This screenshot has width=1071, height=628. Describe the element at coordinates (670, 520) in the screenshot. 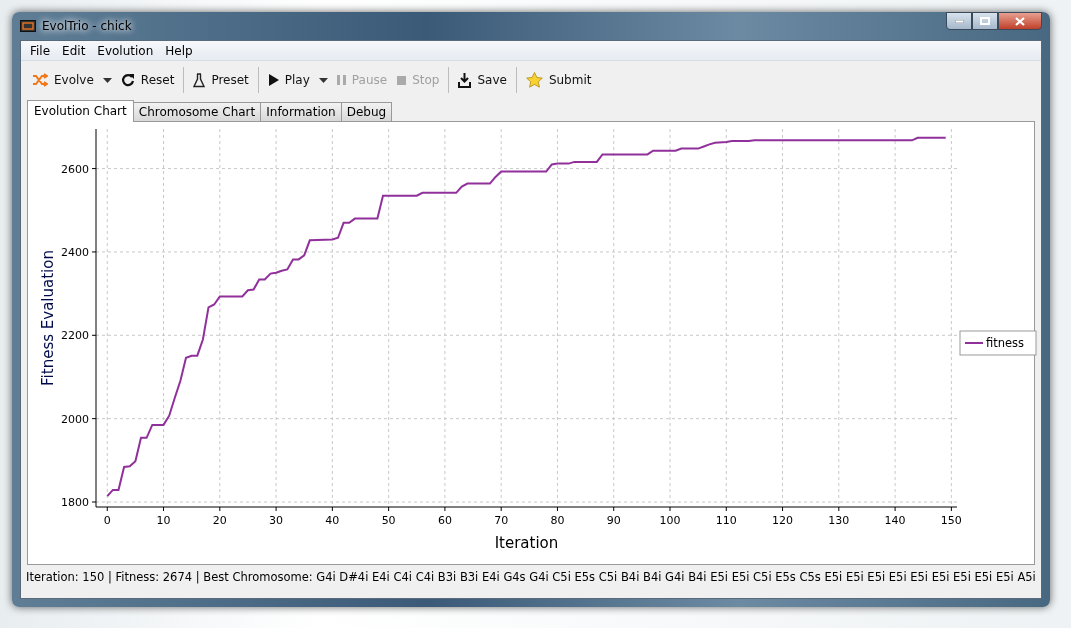

I see `x-tick-label: 100` at that location.